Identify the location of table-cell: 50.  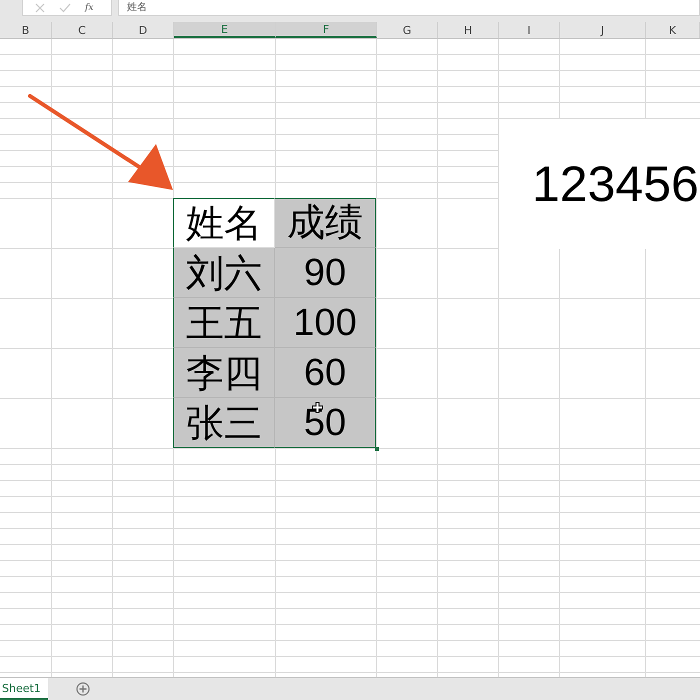
(325, 423).